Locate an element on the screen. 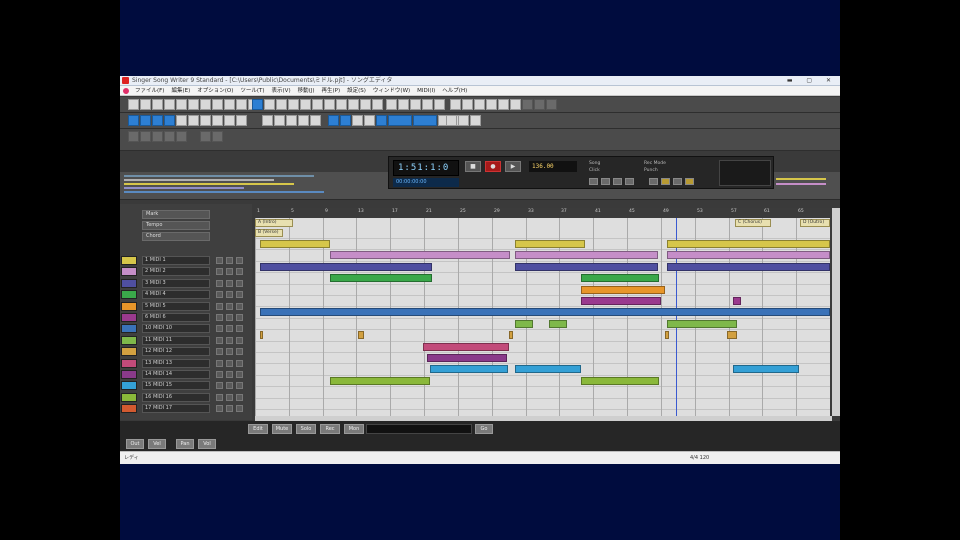 The image size is (960, 540). out-button: Out is located at coordinates (135, 444).